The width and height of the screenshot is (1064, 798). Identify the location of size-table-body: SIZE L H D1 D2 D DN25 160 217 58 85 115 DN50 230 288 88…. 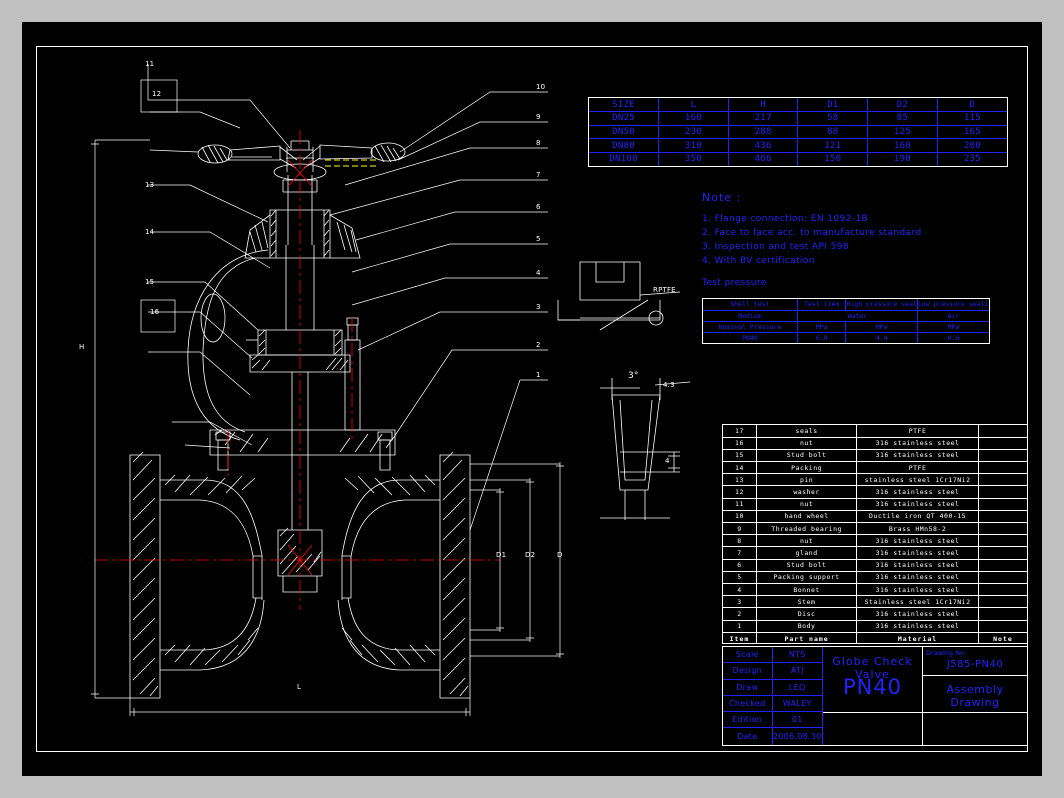
(798, 132).